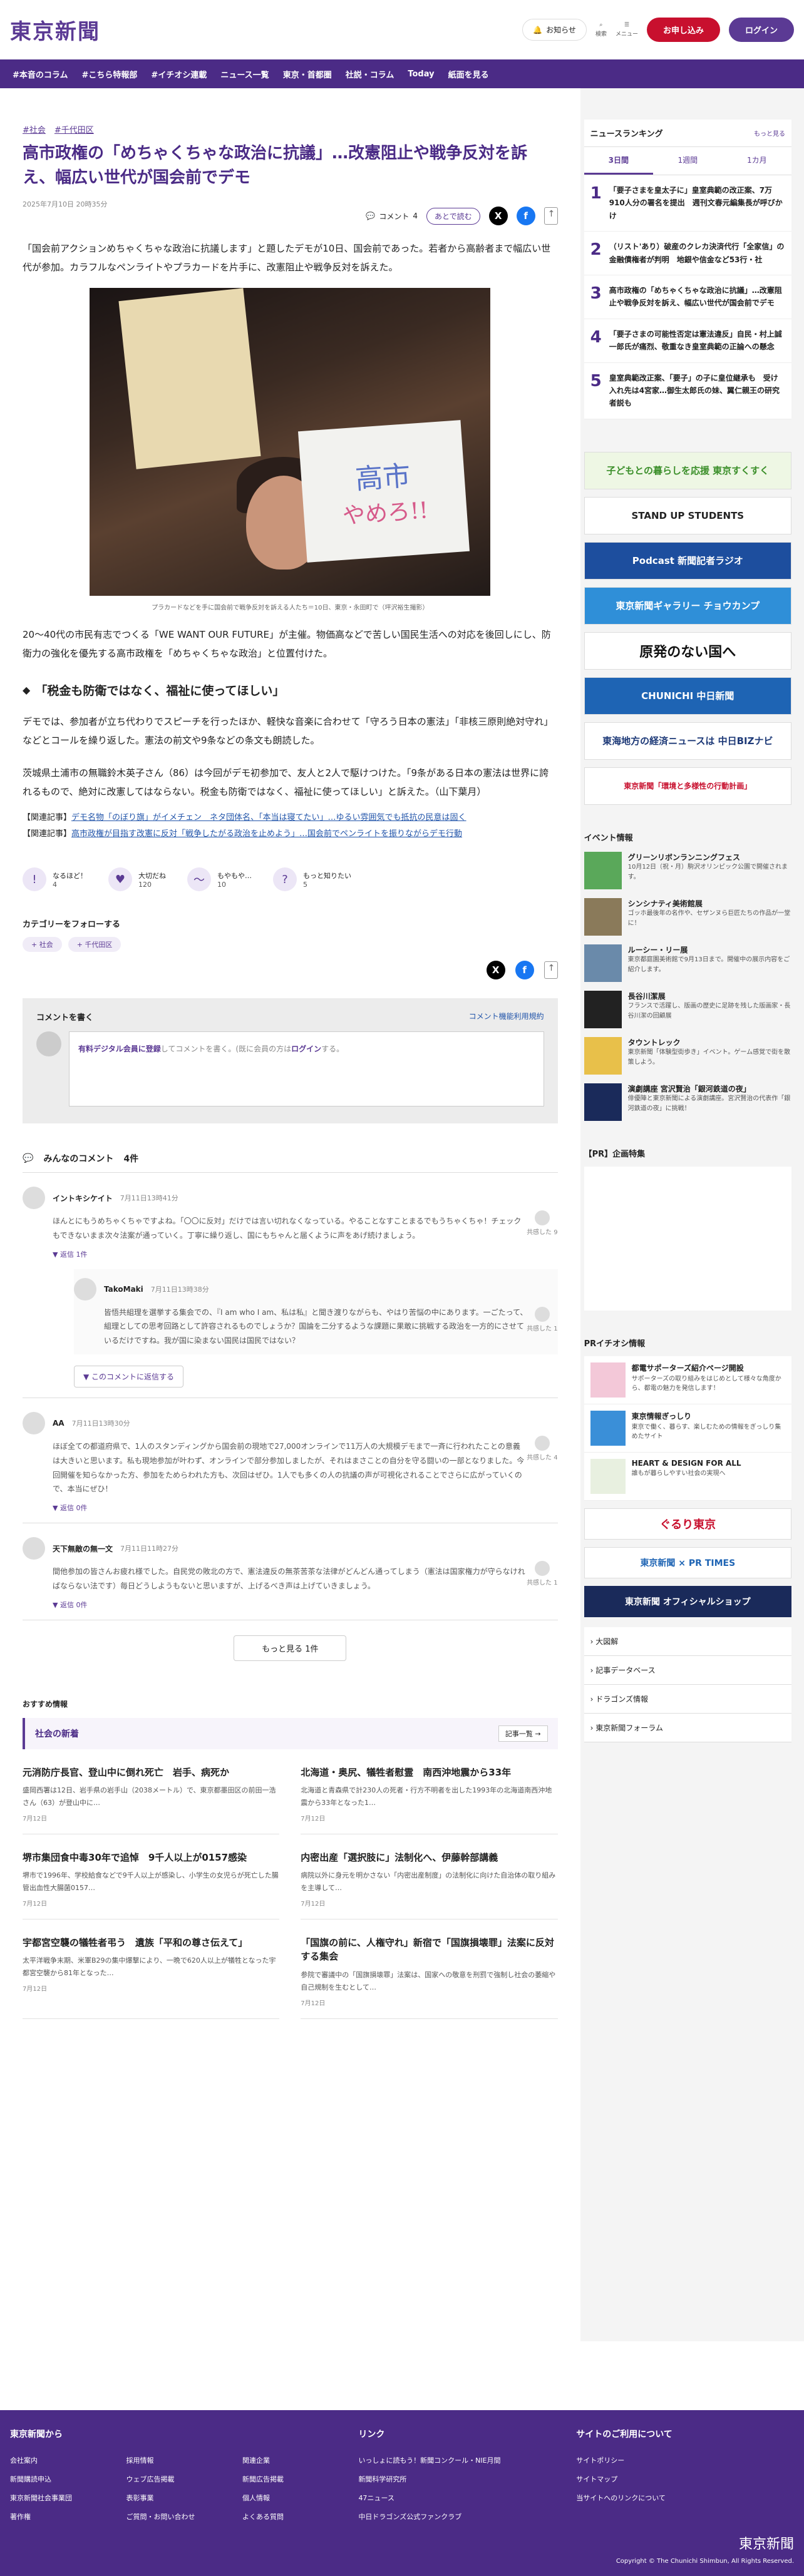 The height and width of the screenshot is (2576, 804). Describe the element at coordinates (687, 1055) in the screenshot. I see `event-item: タウントレック 東京新聞「体験型街歩き」イベント。ゲーム感覚で街を散策しよう。` at that location.